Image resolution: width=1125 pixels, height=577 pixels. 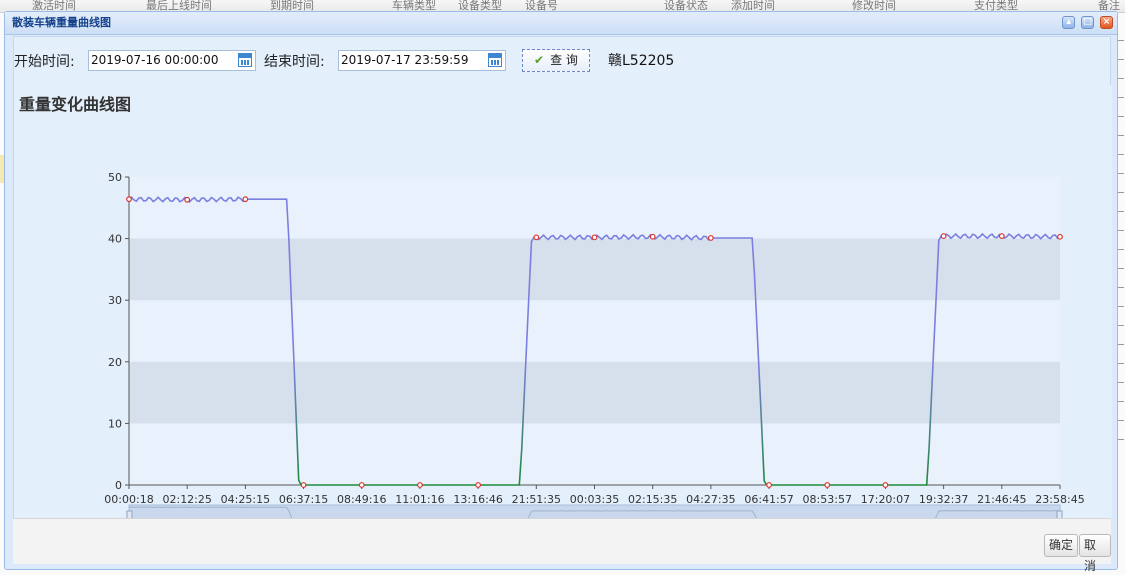 What do you see at coordinates (594, 499) in the screenshot?
I see `x-tick-label: 00:03:35` at bounding box center [594, 499].